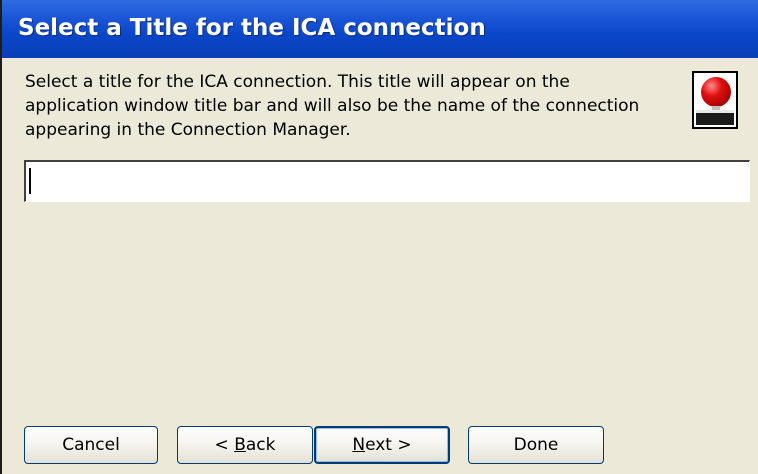 This screenshot has width=758, height=474. Describe the element at coordinates (359, 445) in the screenshot. I see `next-mnemonic: N` at that location.